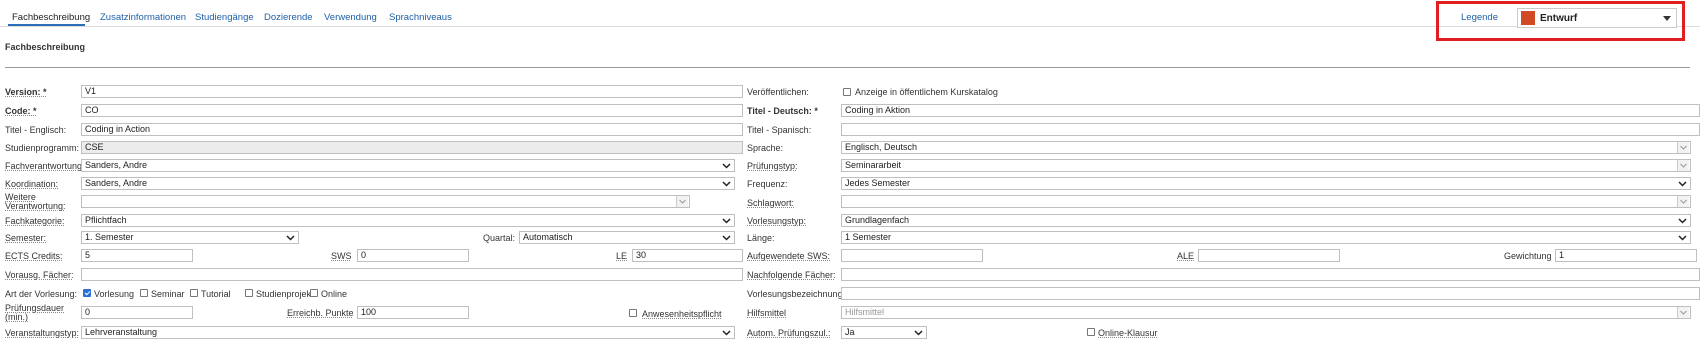 The height and width of the screenshot is (344, 1700). What do you see at coordinates (408, 183) in the screenshot?
I see `koordination-select: Sanders, Andre` at bounding box center [408, 183].